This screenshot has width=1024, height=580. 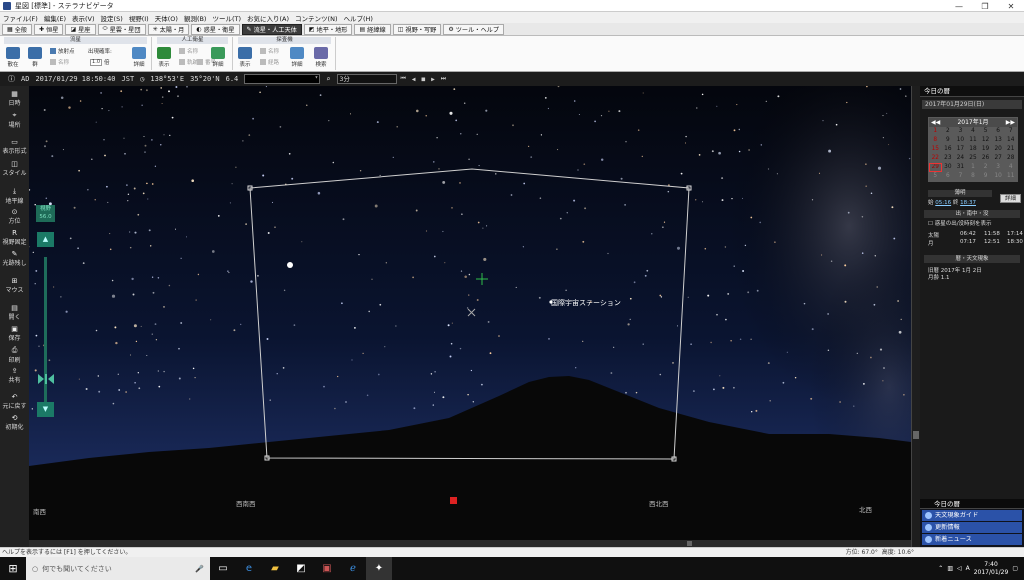 I want to click on next-month-button: ▶▶, so click(x=1010, y=122).